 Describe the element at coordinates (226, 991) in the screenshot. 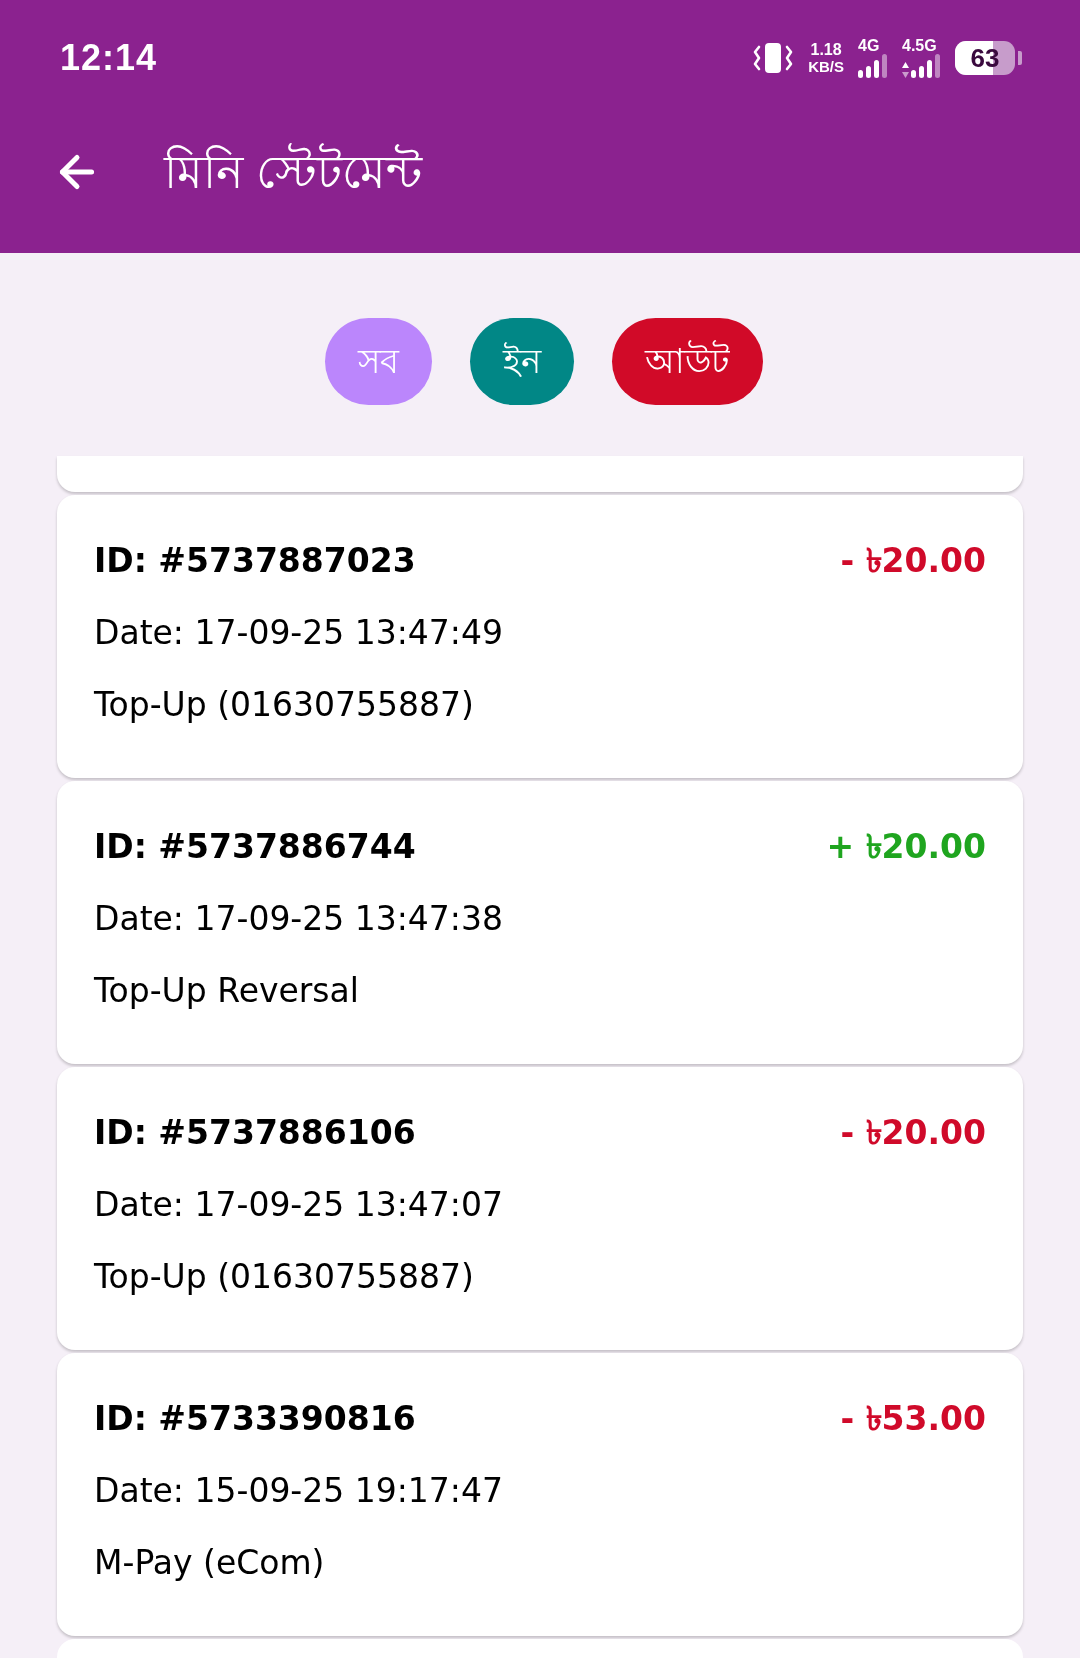

I see `transaction-description: Top-Up Reversal` at that location.